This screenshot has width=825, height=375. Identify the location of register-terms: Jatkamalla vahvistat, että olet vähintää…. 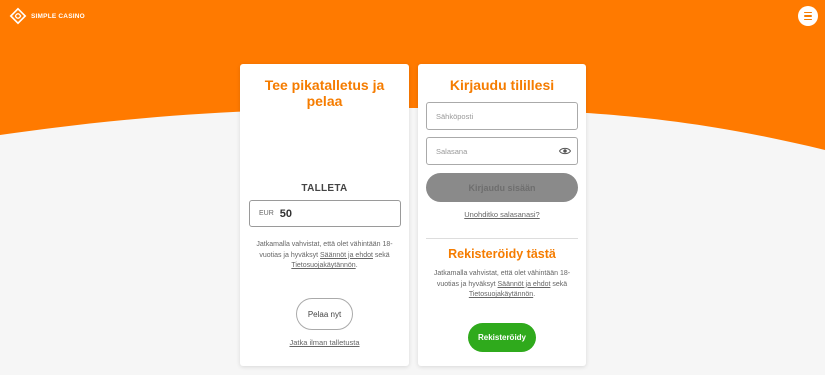
(502, 284).